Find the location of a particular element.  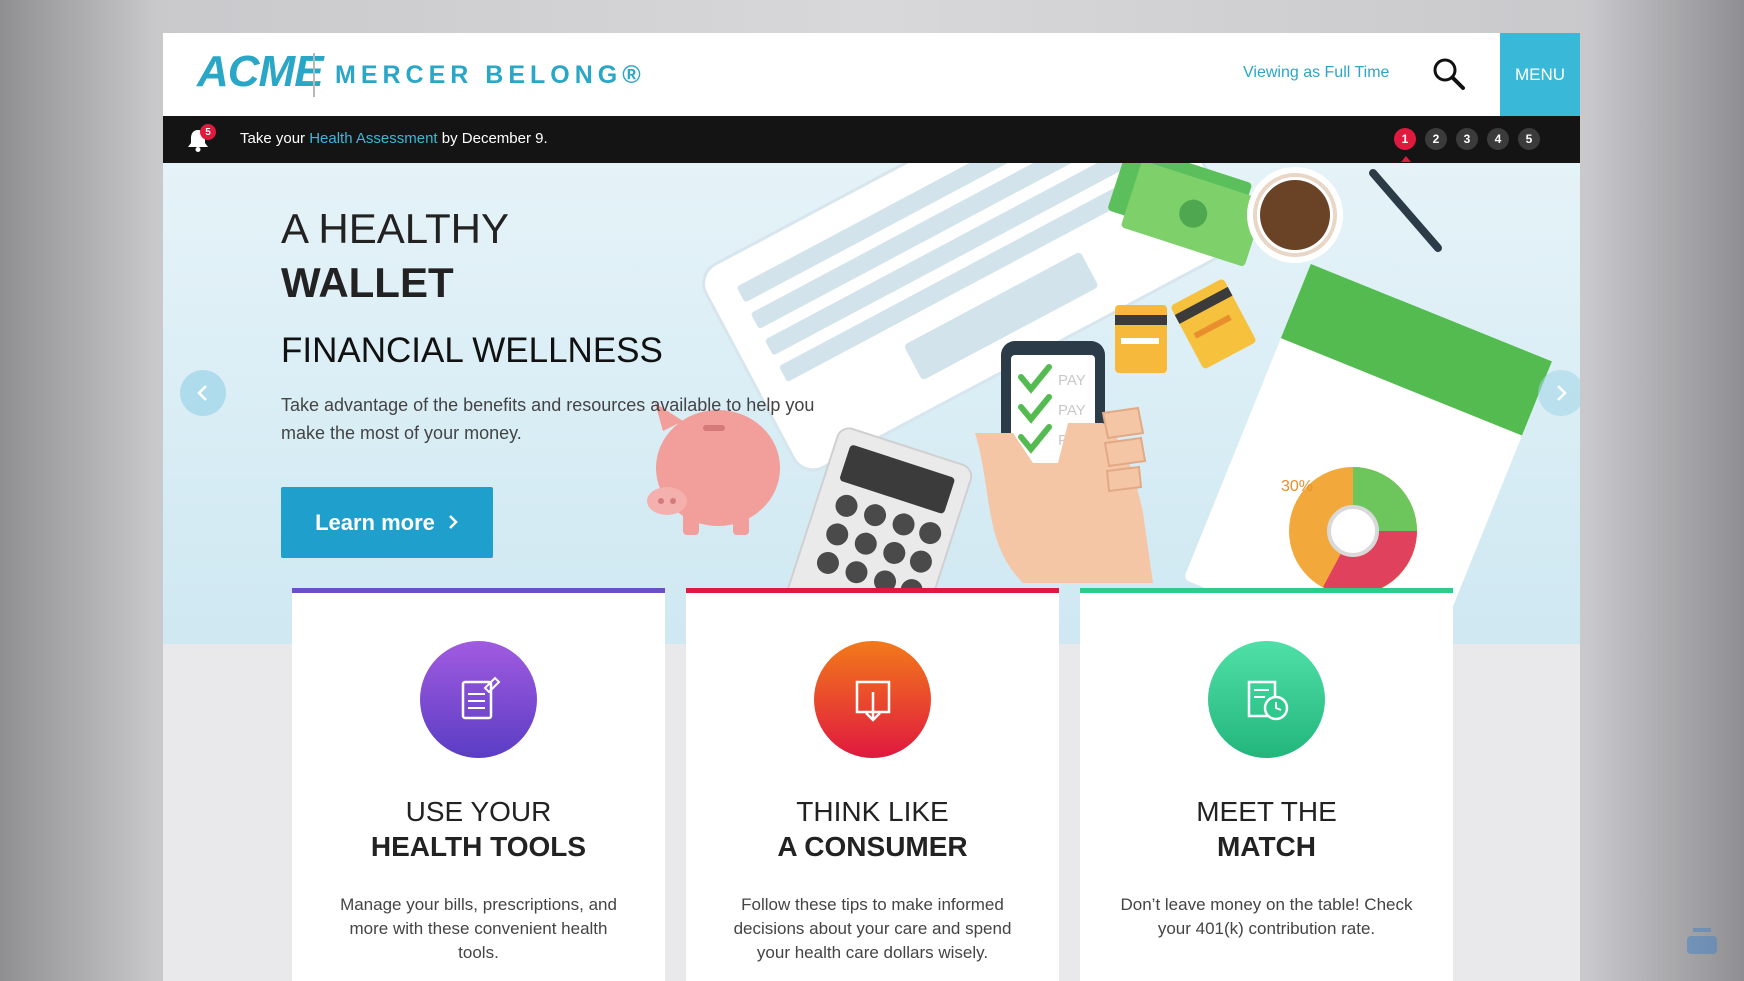

notification-page-4: 4 is located at coordinates (1498, 139).